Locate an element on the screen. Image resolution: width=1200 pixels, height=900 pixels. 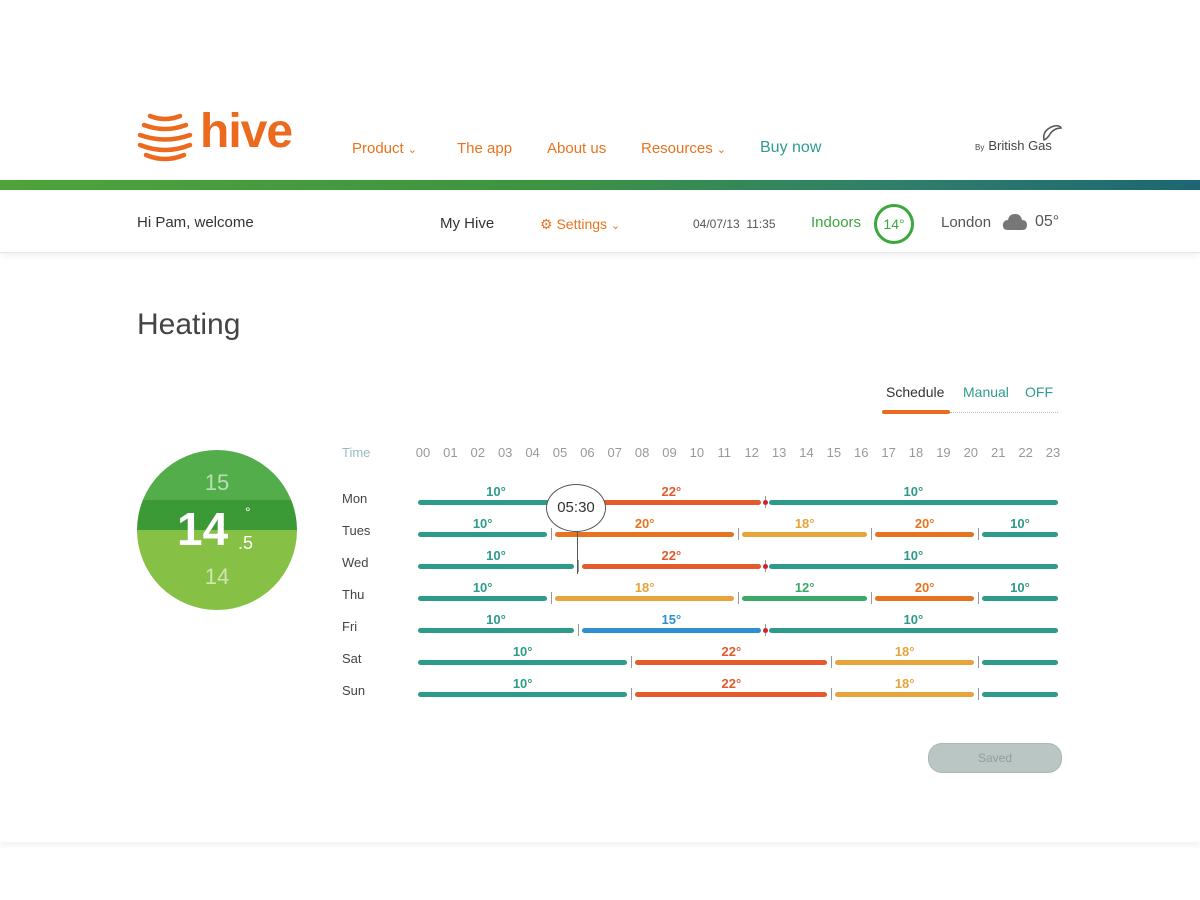
tab-manual: Manual is located at coordinates (986, 392).